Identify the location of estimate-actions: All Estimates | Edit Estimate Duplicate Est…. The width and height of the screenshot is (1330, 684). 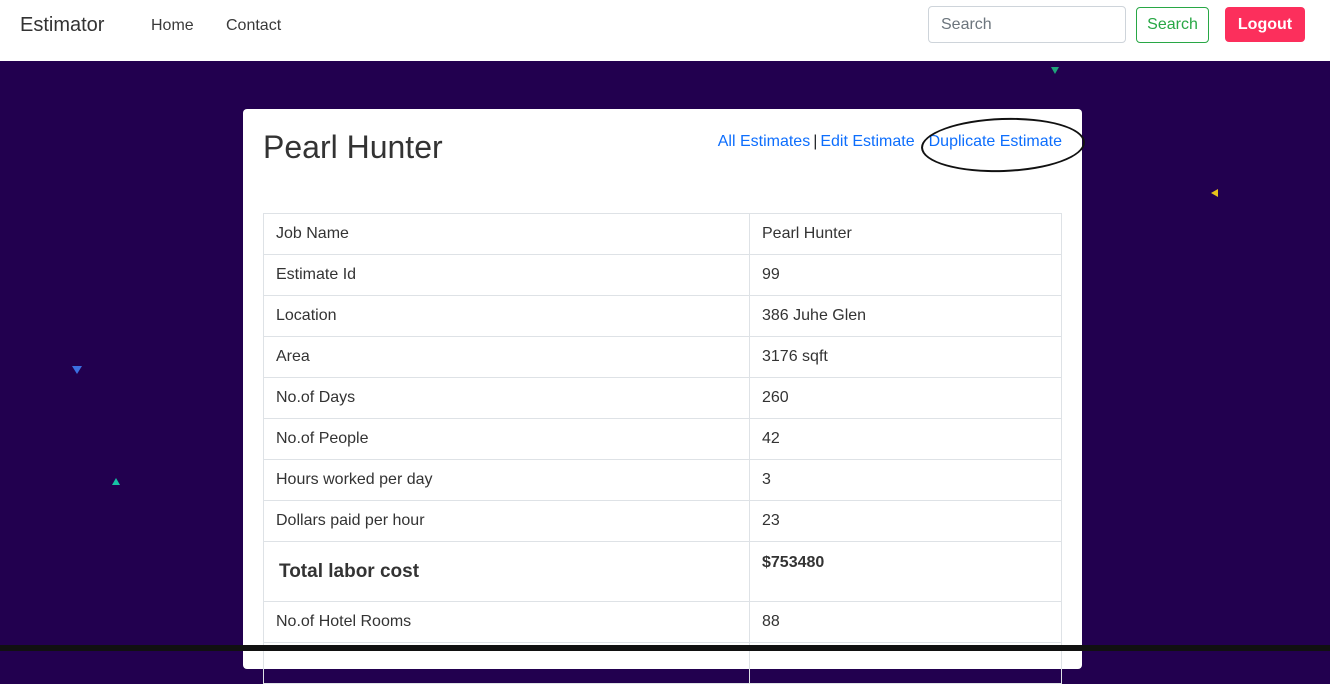
(890, 142).